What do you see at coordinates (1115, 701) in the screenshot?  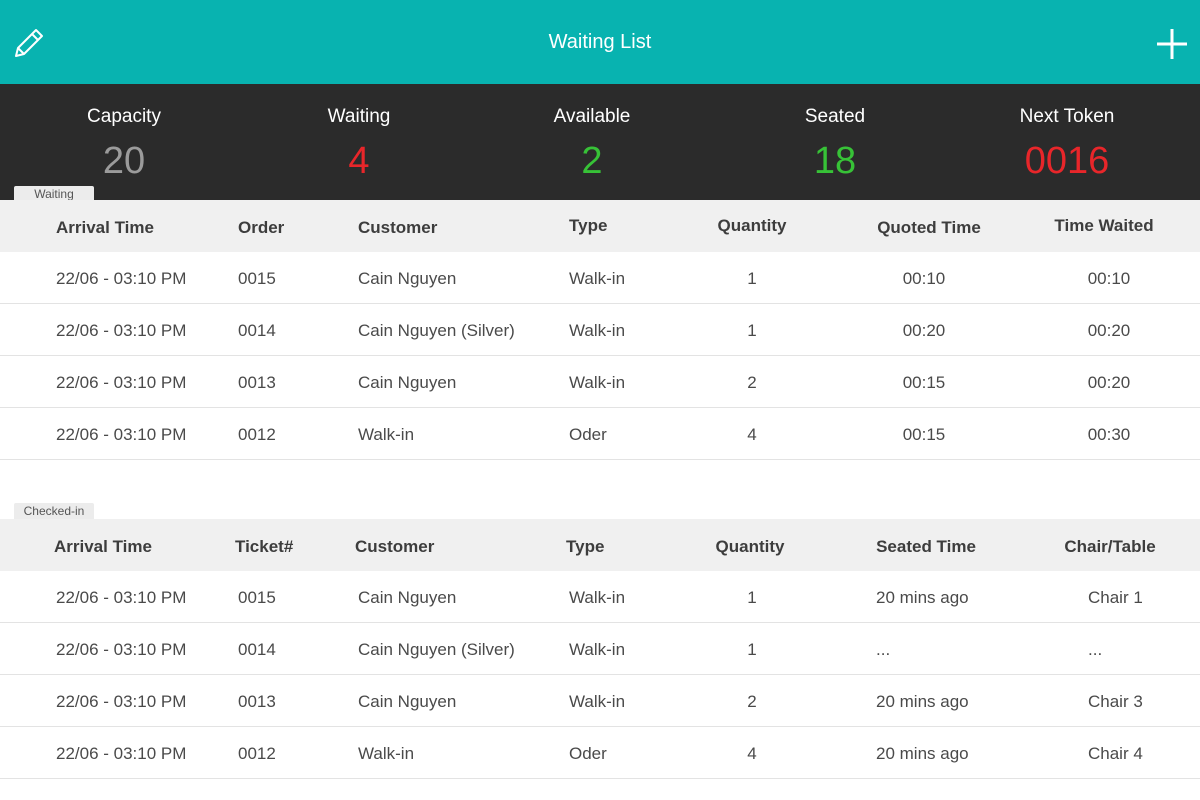 I see `cell-chair-table: Chair 3` at bounding box center [1115, 701].